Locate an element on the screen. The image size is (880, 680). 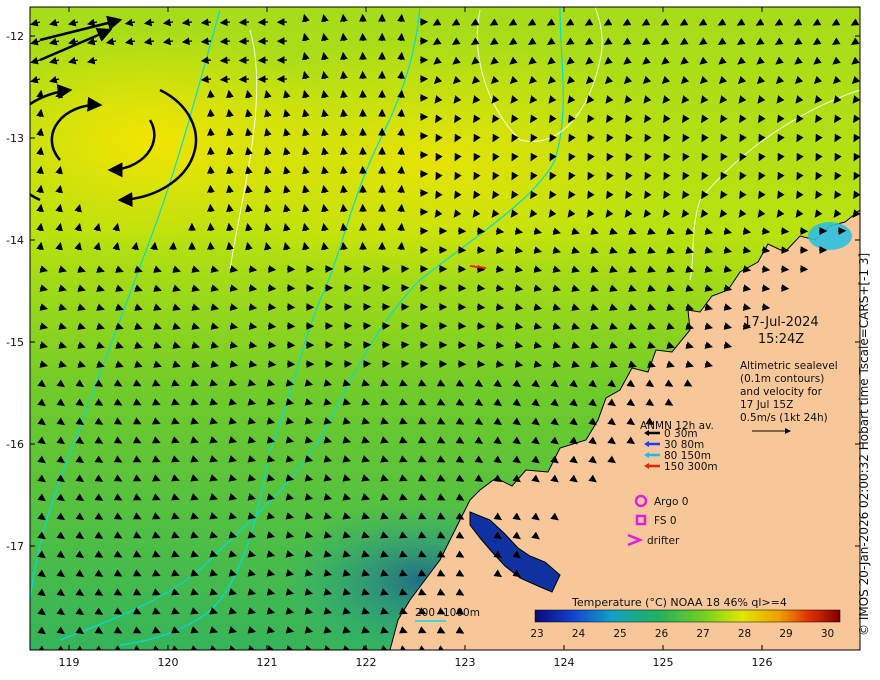
y-tick-label: -17 is located at coordinates (15, 546).